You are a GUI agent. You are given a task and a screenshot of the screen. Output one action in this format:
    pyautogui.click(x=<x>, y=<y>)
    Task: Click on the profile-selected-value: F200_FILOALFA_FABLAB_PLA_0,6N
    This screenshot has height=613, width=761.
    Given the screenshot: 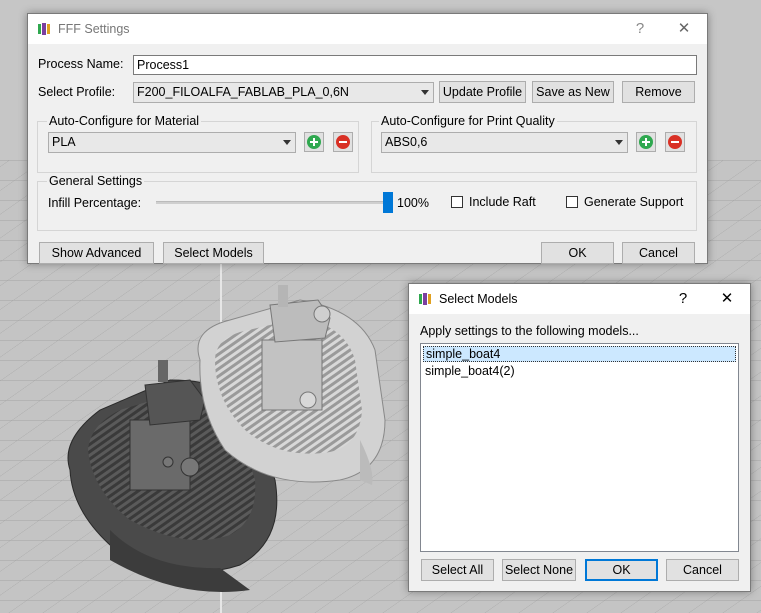 What is the action you would take?
    pyautogui.click(x=243, y=92)
    